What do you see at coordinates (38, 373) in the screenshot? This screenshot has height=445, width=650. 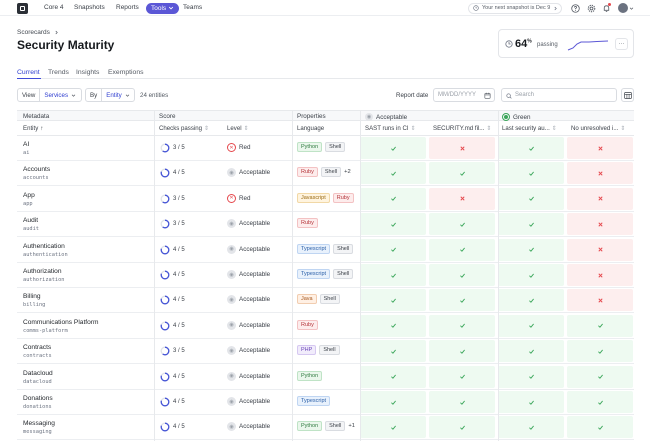 I see `entity-name: Datacloud` at bounding box center [38, 373].